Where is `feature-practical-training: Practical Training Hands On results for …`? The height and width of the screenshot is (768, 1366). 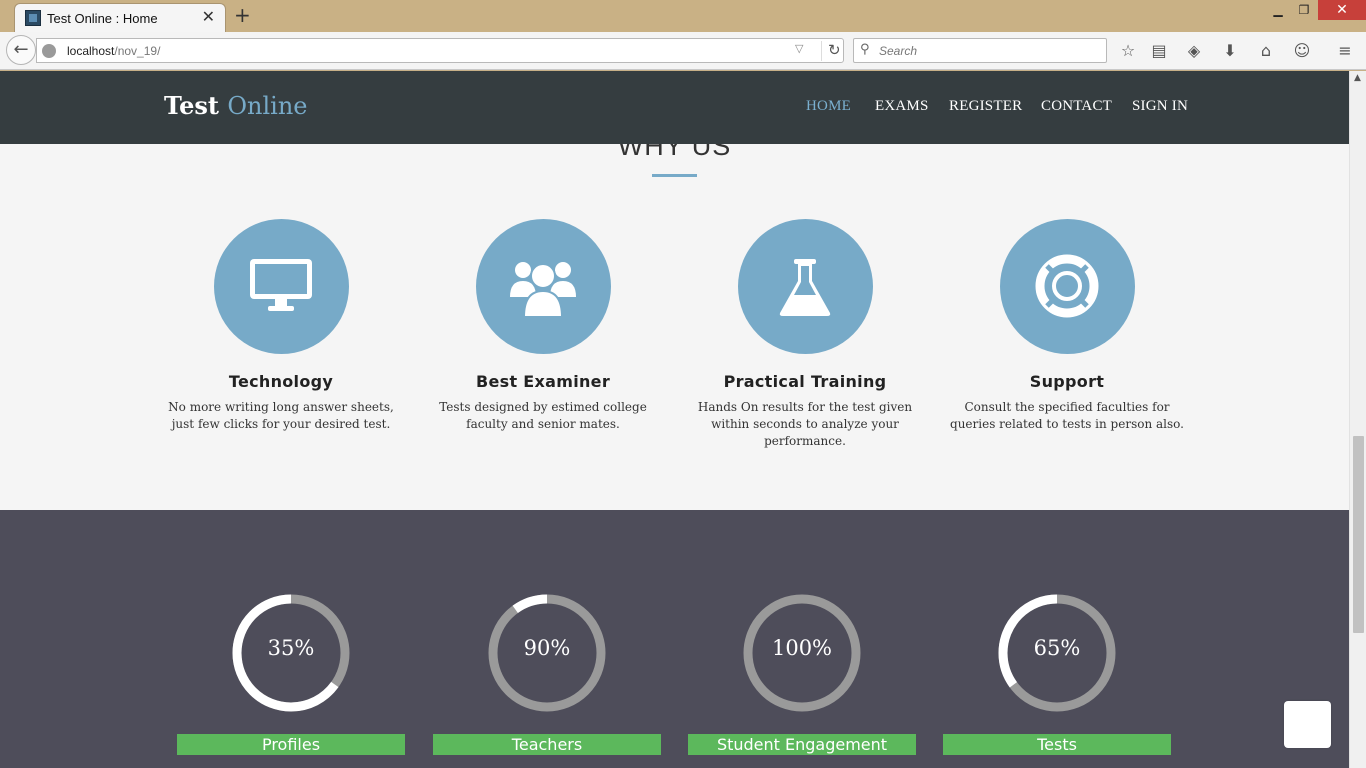
feature-practical-training: Practical Training Hands On results for … is located at coordinates (805, 334).